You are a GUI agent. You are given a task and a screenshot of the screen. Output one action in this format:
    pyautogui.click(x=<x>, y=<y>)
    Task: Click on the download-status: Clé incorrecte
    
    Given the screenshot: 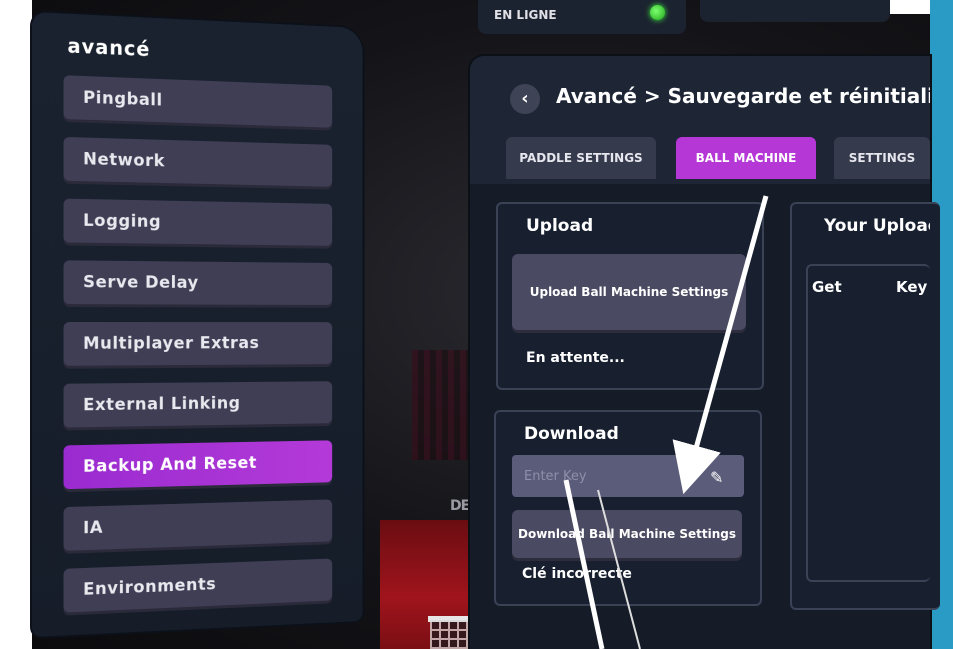 What is the action you would take?
    pyautogui.click(x=577, y=574)
    